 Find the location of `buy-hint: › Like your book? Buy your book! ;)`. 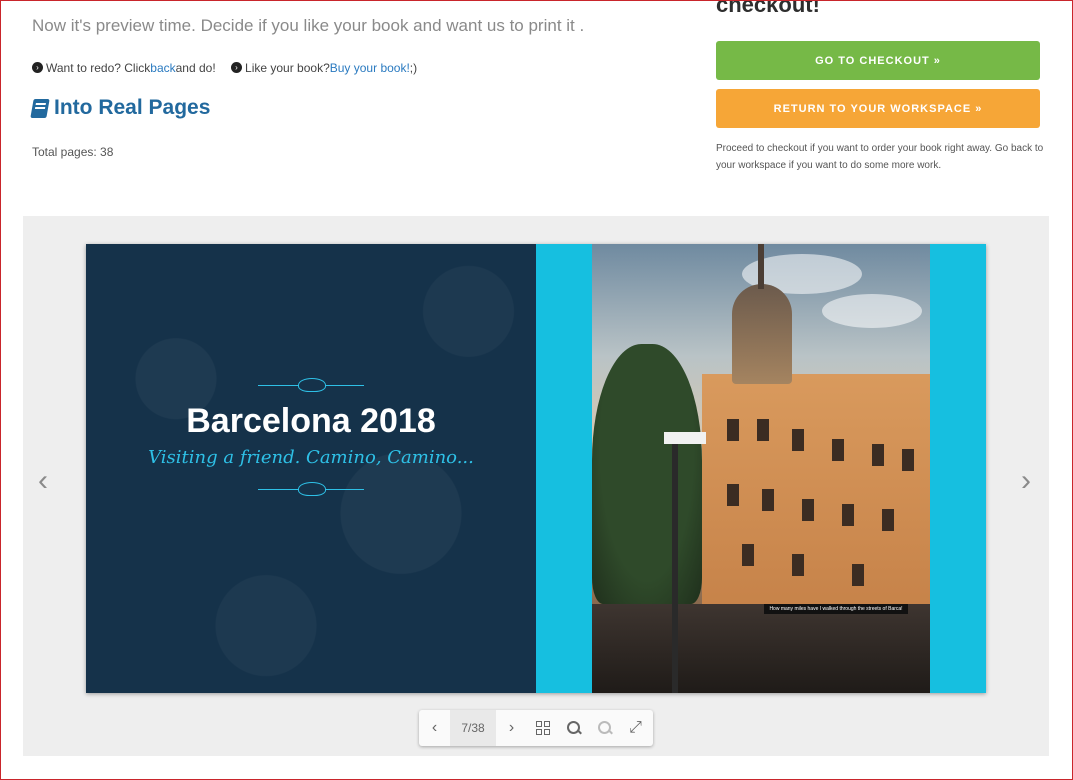

buy-hint: › Like your book? Buy your book! ;) is located at coordinates (324, 68).